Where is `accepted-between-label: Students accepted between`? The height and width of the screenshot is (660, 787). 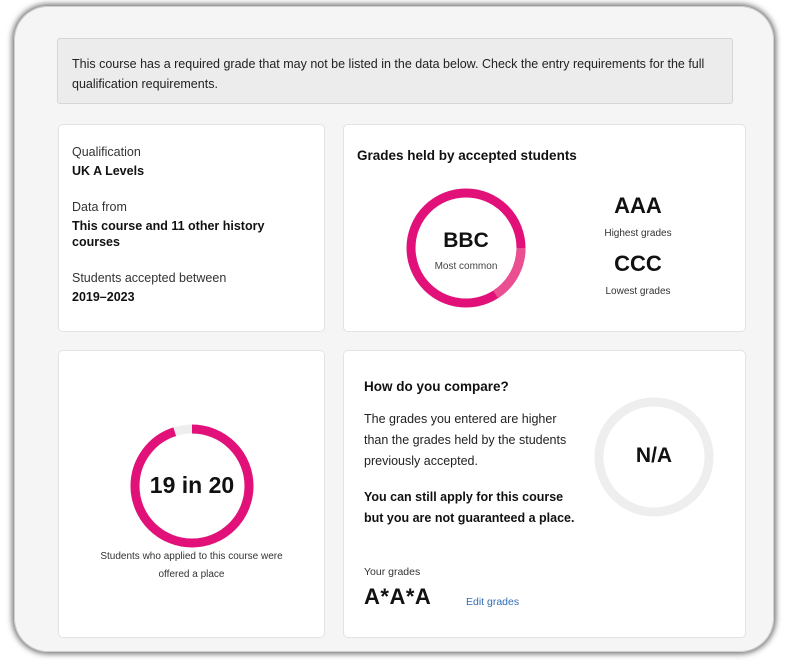
accepted-between-label: Students accepted between is located at coordinates (149, 278).